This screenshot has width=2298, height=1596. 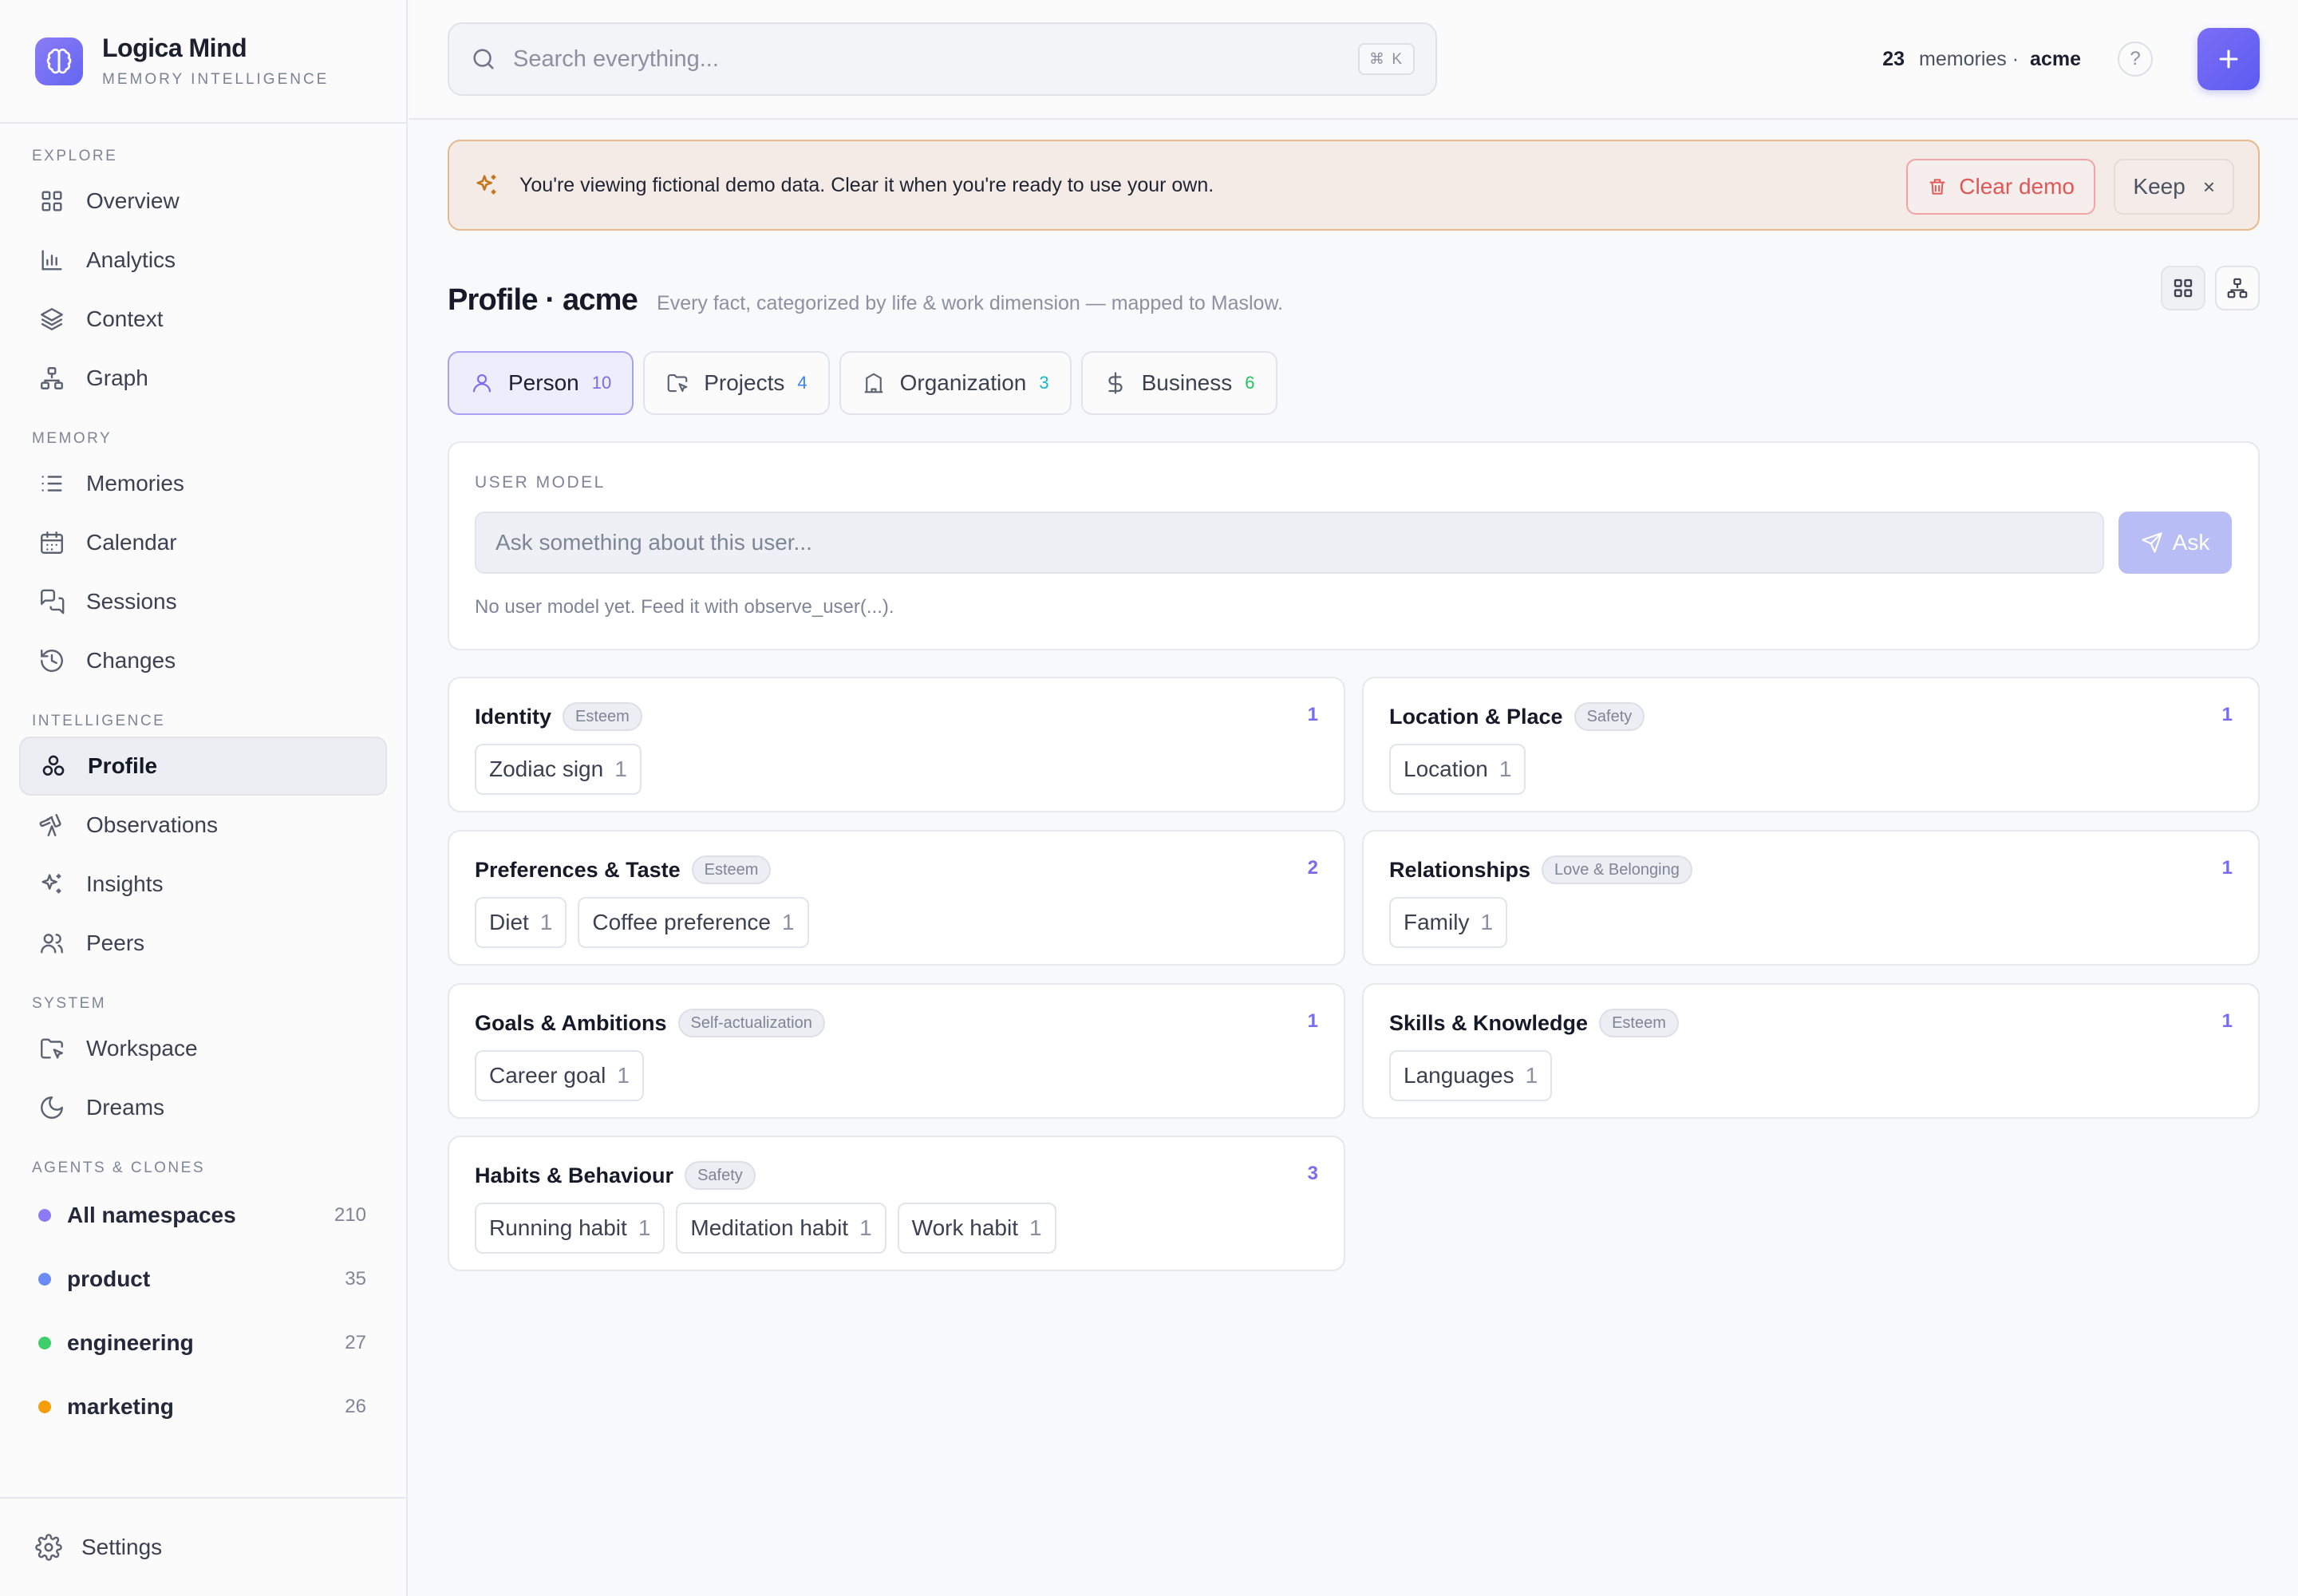 What do you see at coordinates (75, 156) in the screenshot?
I see `section-label-explore: EXPLORE` at bounding box center [75, 156].